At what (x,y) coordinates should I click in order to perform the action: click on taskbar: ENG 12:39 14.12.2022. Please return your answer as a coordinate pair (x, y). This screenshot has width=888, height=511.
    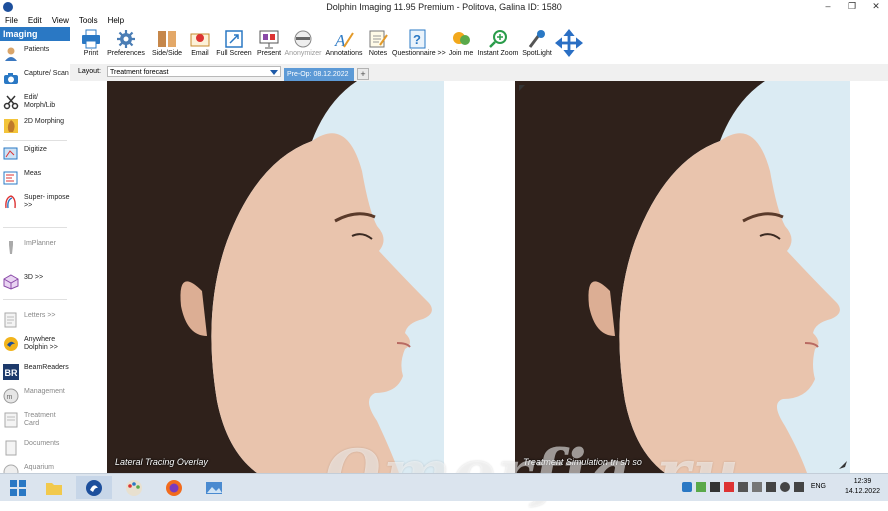
    Looking at the image, I should click on (444, 487).